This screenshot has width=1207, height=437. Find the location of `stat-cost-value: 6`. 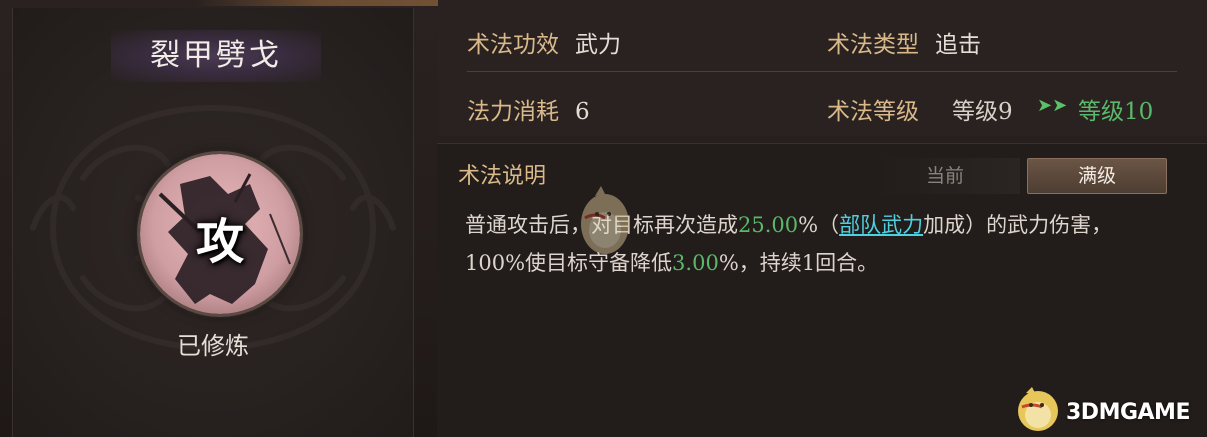

stat-cost-value: 6 is located at coordinates (582, 112).